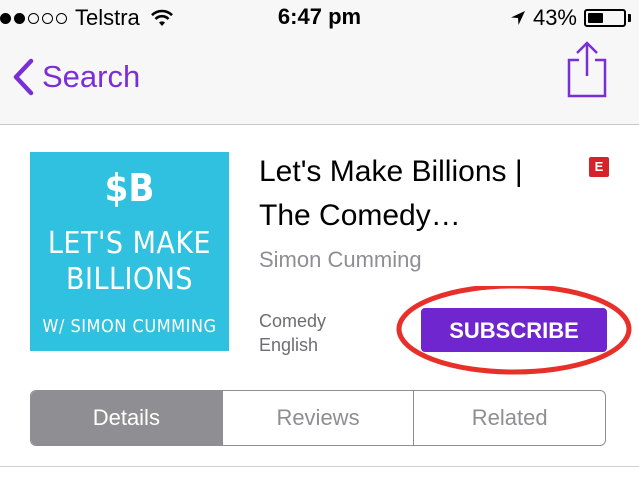 This screenshot has width=639, height=483. Describe the element at coordinates (129, 326) in the screenshot. I see `artwork-subtitle: W/ SIMON CUMMING` at that location.